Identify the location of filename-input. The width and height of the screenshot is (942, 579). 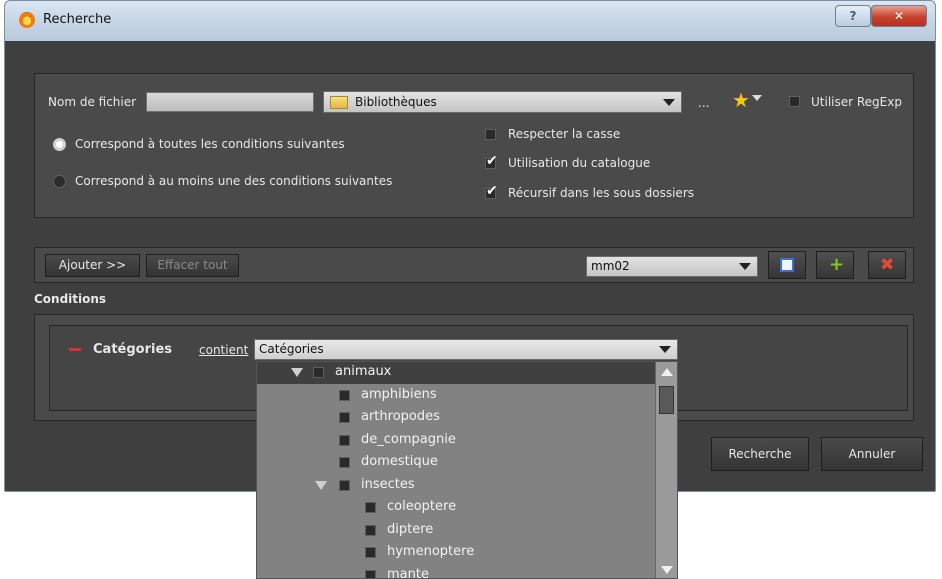
(230, 102).